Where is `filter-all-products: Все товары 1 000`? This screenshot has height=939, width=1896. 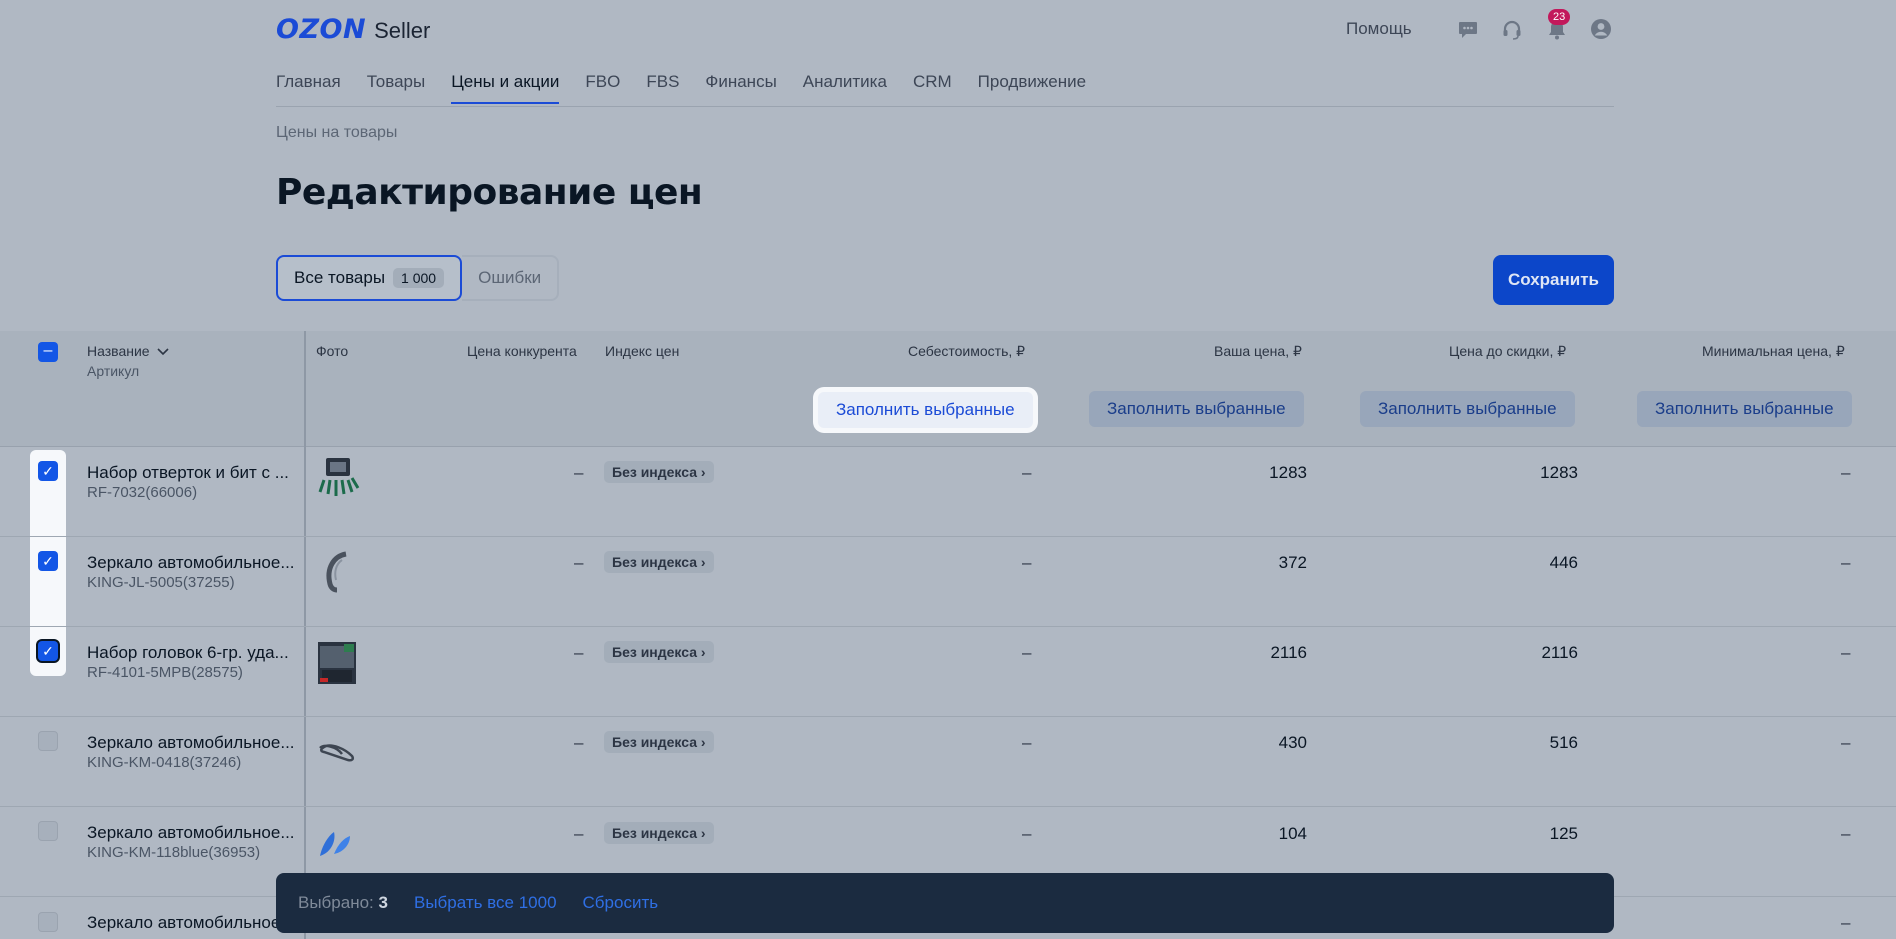
filter-all-products: Все товары 1 000 is located at coordinates (369, 278).